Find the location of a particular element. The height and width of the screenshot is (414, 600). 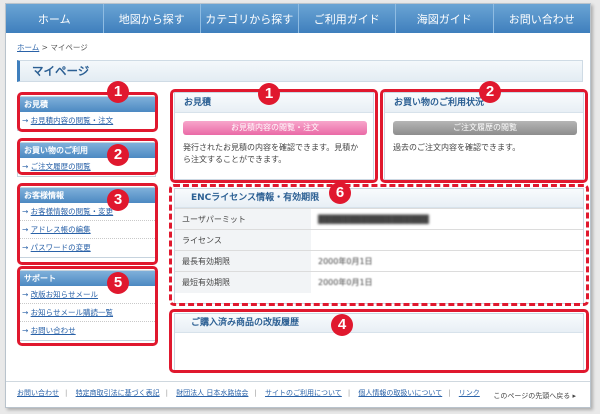

breadcrumb-current: マイページ is located at coordinates (69, 47).